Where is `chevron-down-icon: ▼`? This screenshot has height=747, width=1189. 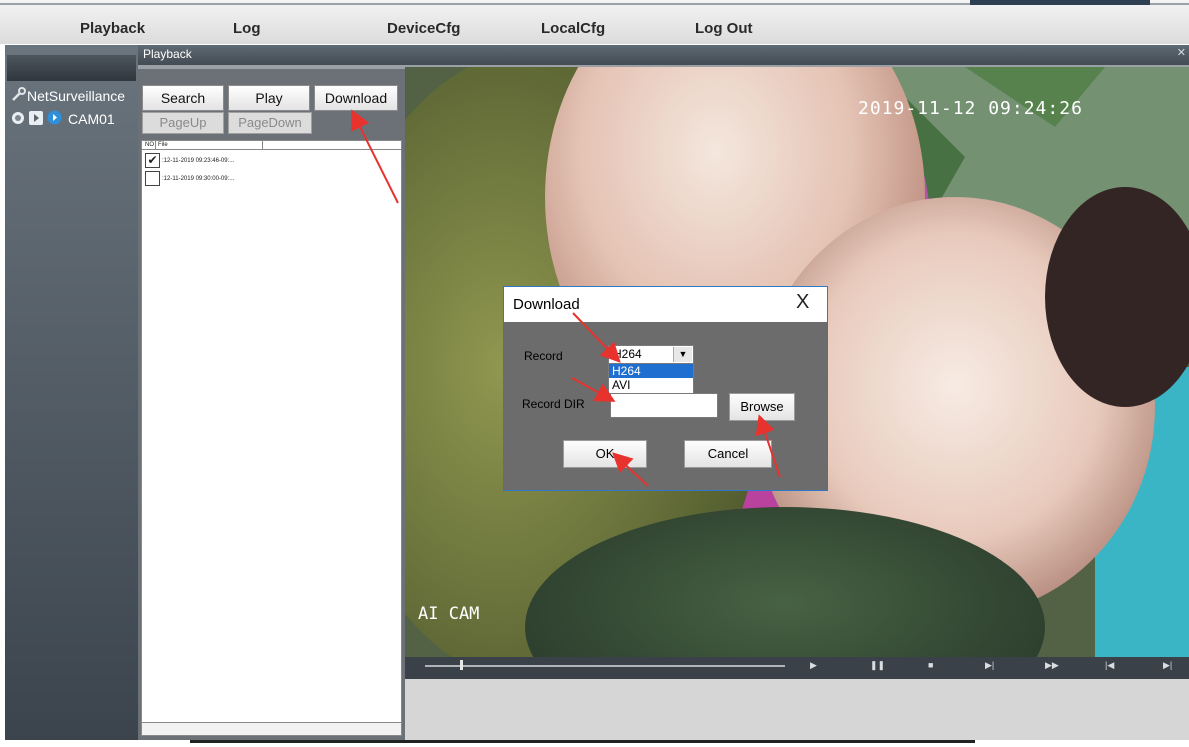
chevron-down-icon: ▼ is located at coordinates (682, 354).